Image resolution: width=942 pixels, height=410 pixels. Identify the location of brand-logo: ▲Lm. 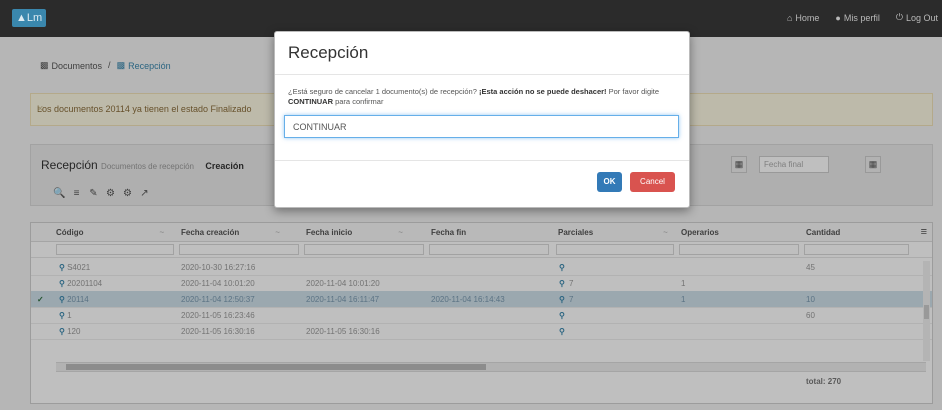
(29, 18).